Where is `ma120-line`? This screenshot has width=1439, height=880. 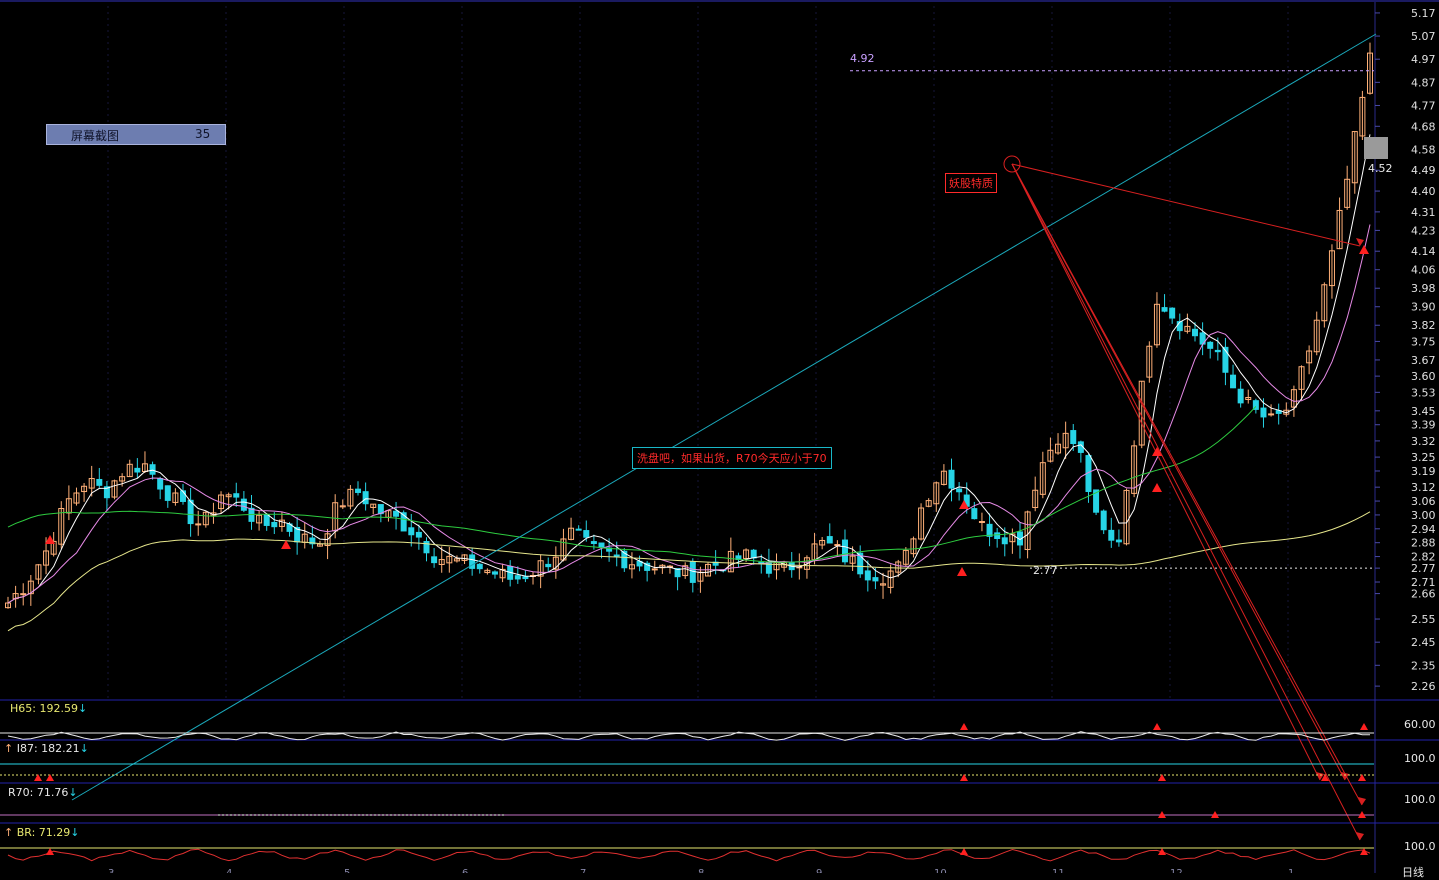
ma120-line is located at coordinates (689, 571).